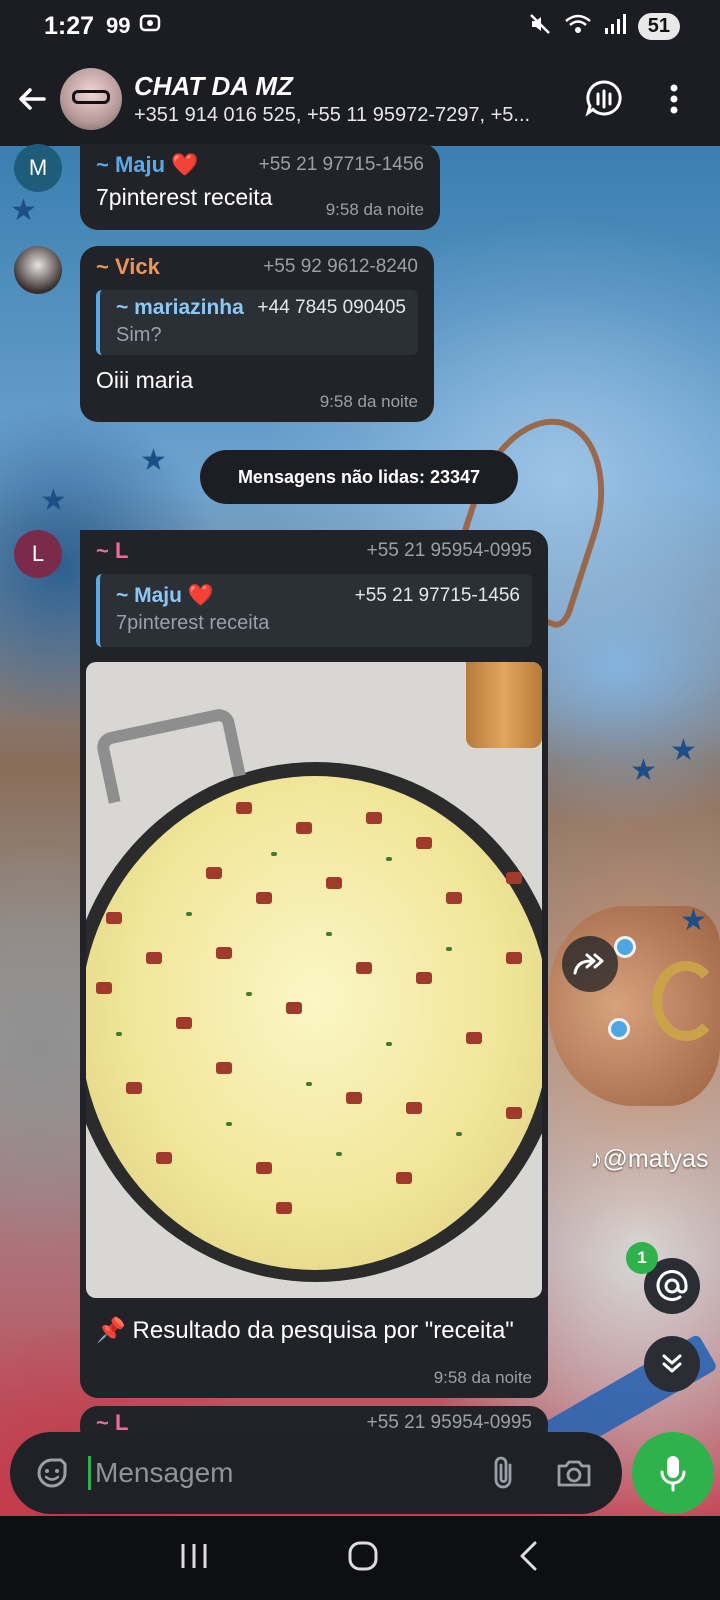  Describe the element at coordinates (193, 623) in the screenshot. I see `reply-text: 7pinterest receita` at that location.